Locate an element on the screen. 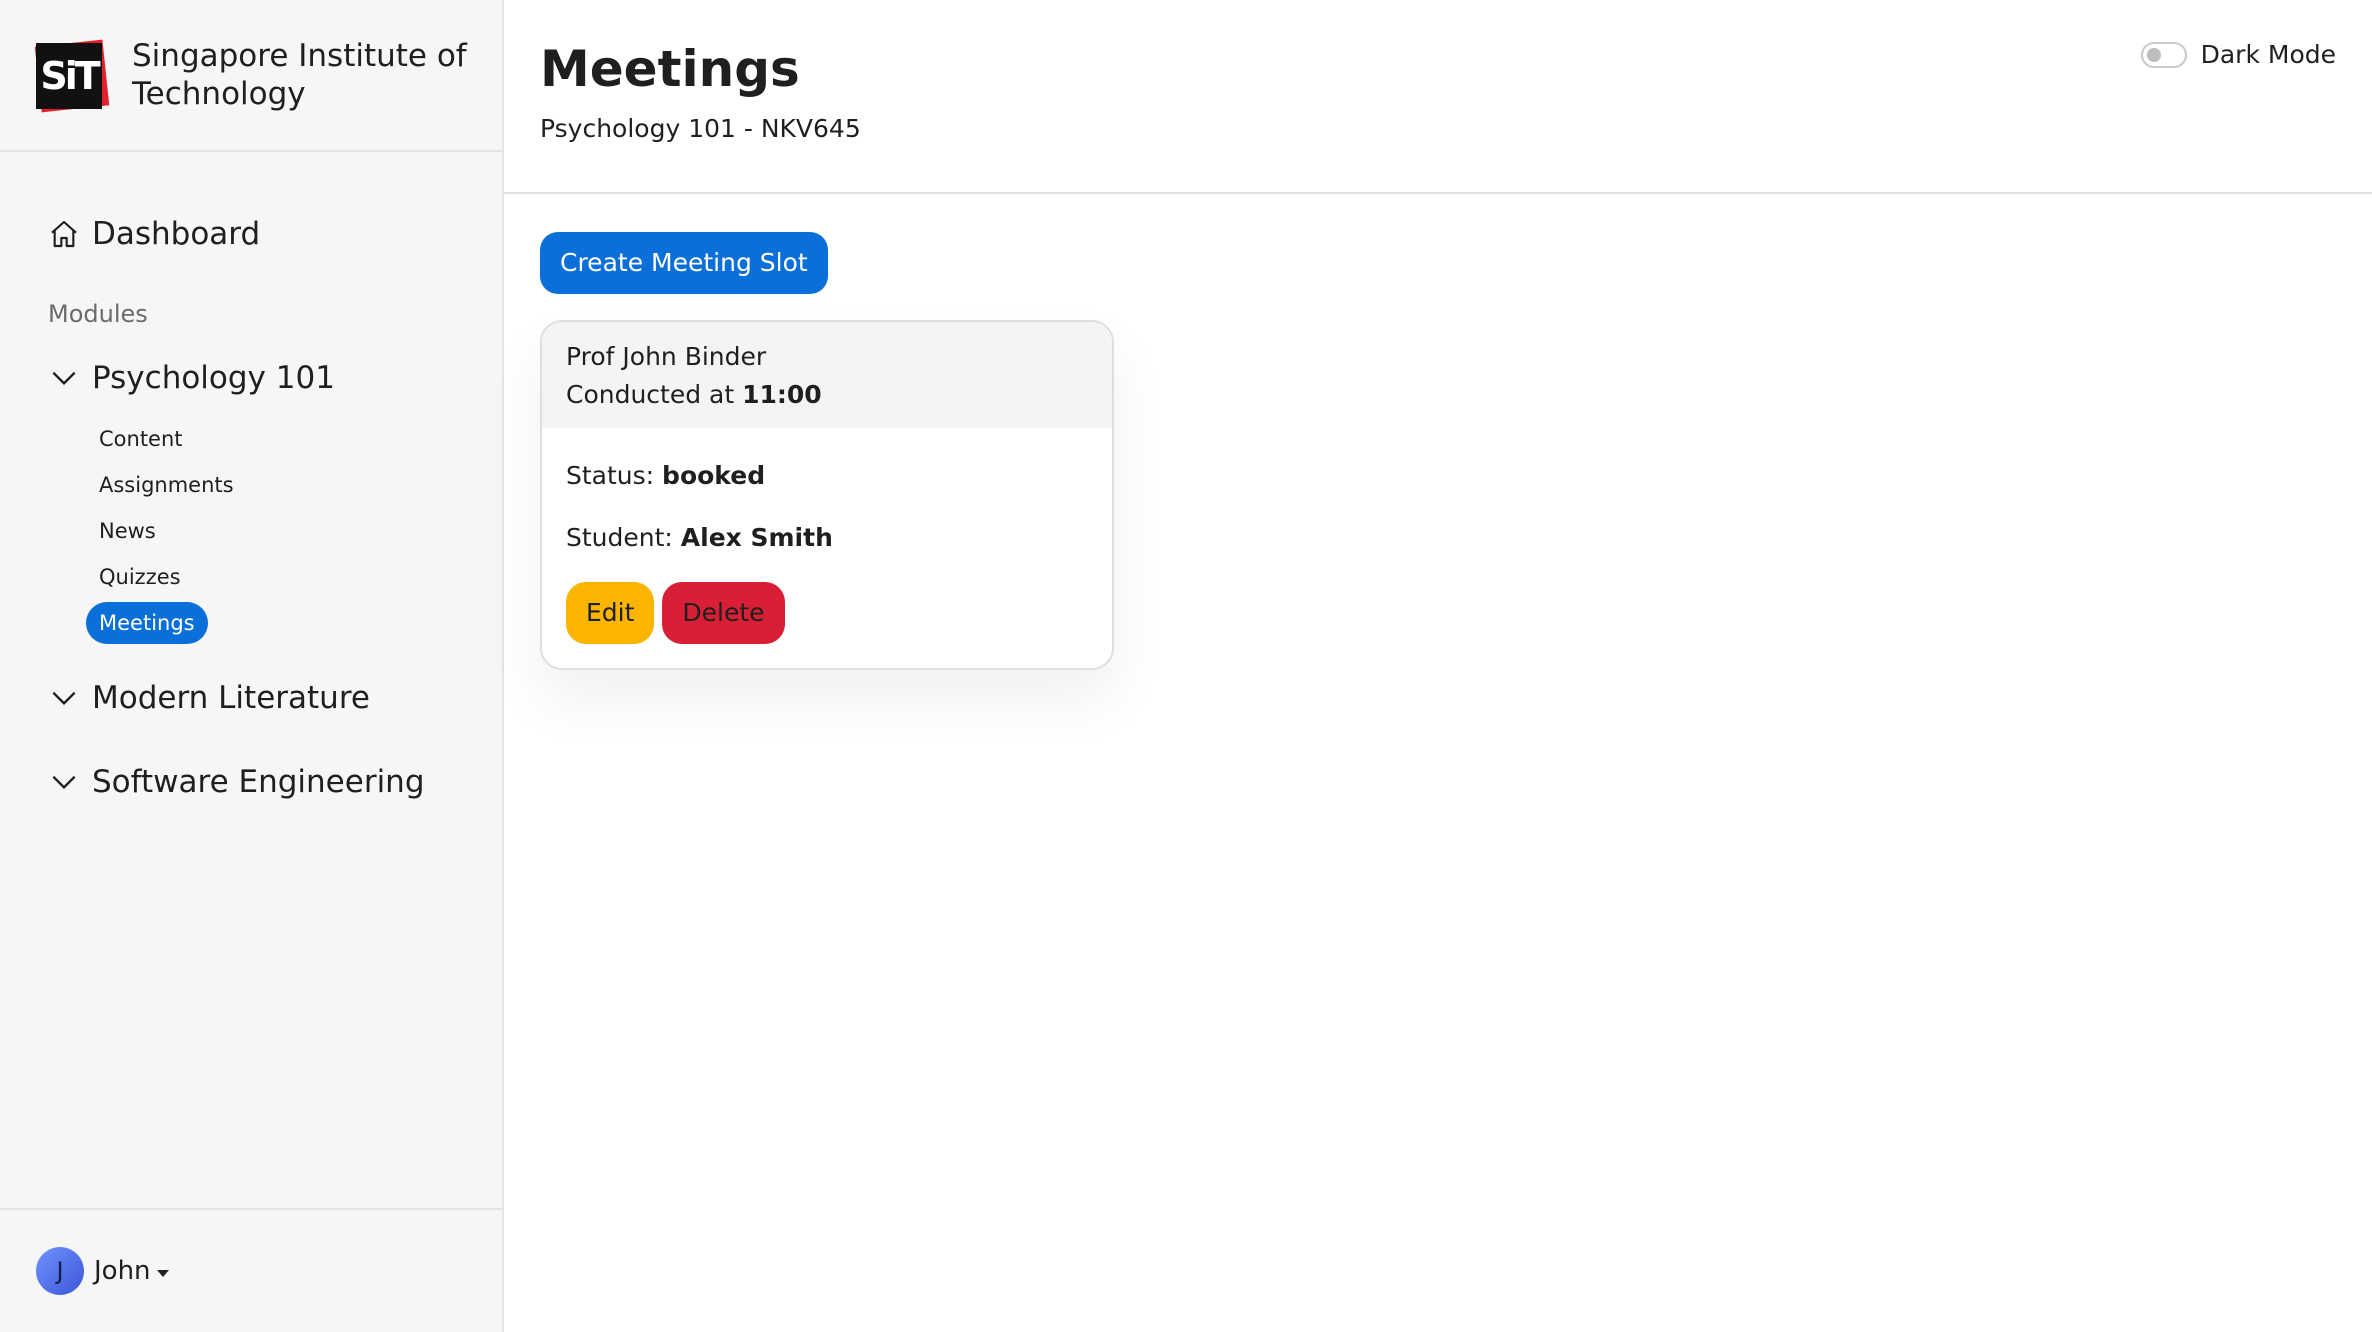 This screenshot has height=1332, width=2372. sidebar-item-news: News is located at coordinates (127, 531).